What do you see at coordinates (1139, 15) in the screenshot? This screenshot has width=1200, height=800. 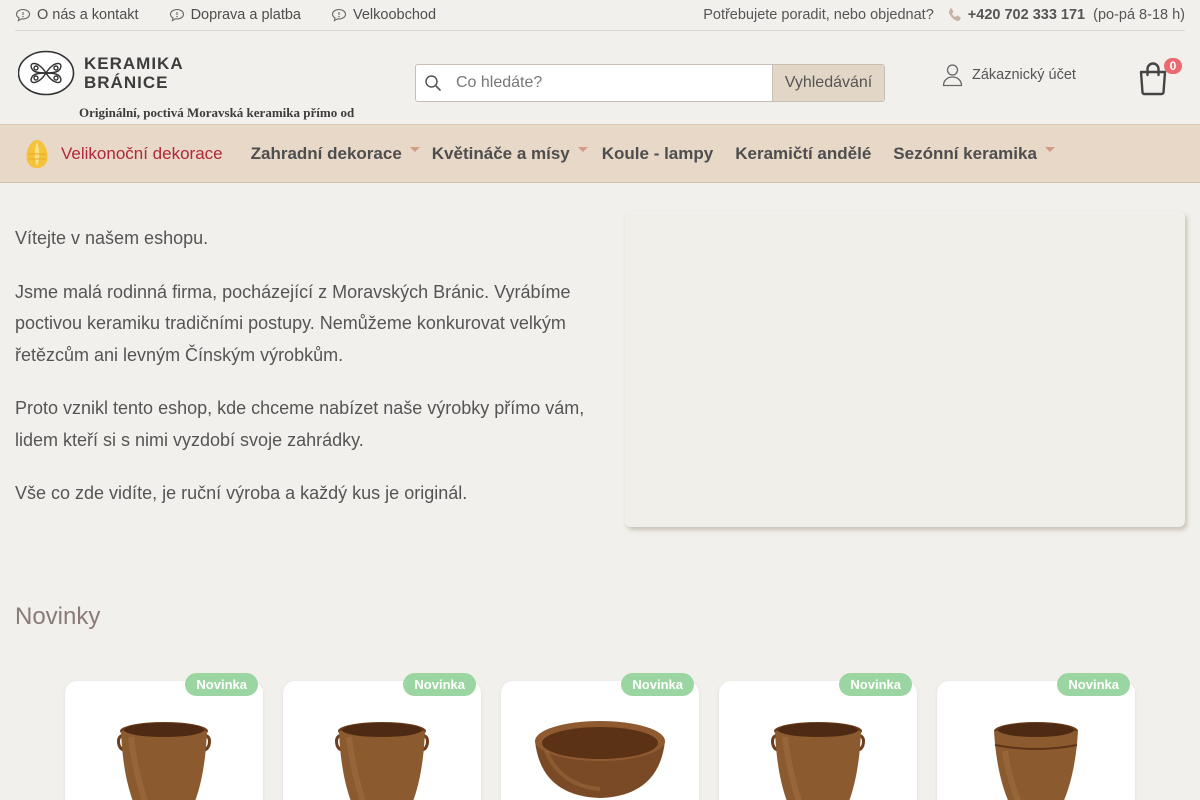 I see `opening-hours: (po-pá 8-18 h)` at bounding box center [1139, 15].